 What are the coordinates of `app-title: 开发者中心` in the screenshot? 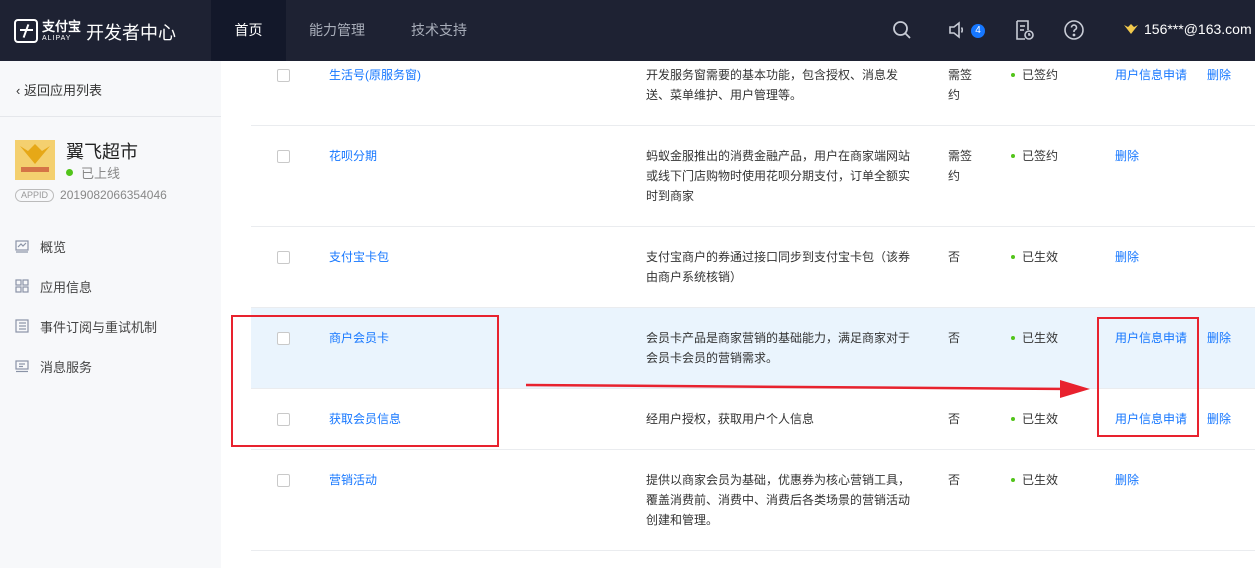 It's located at (131, 33).